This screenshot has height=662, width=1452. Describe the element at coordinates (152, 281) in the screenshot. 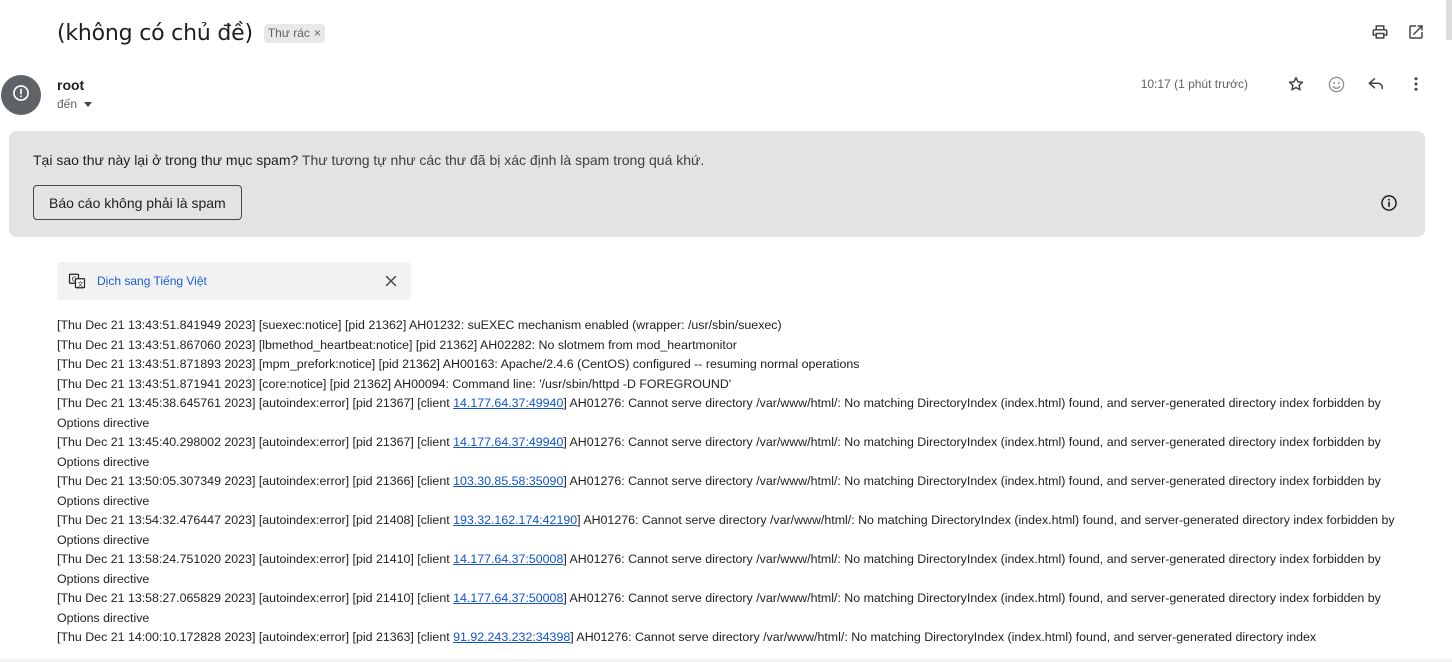

I see `translate-link: Dịch sang Tiếng Việt` at that location.